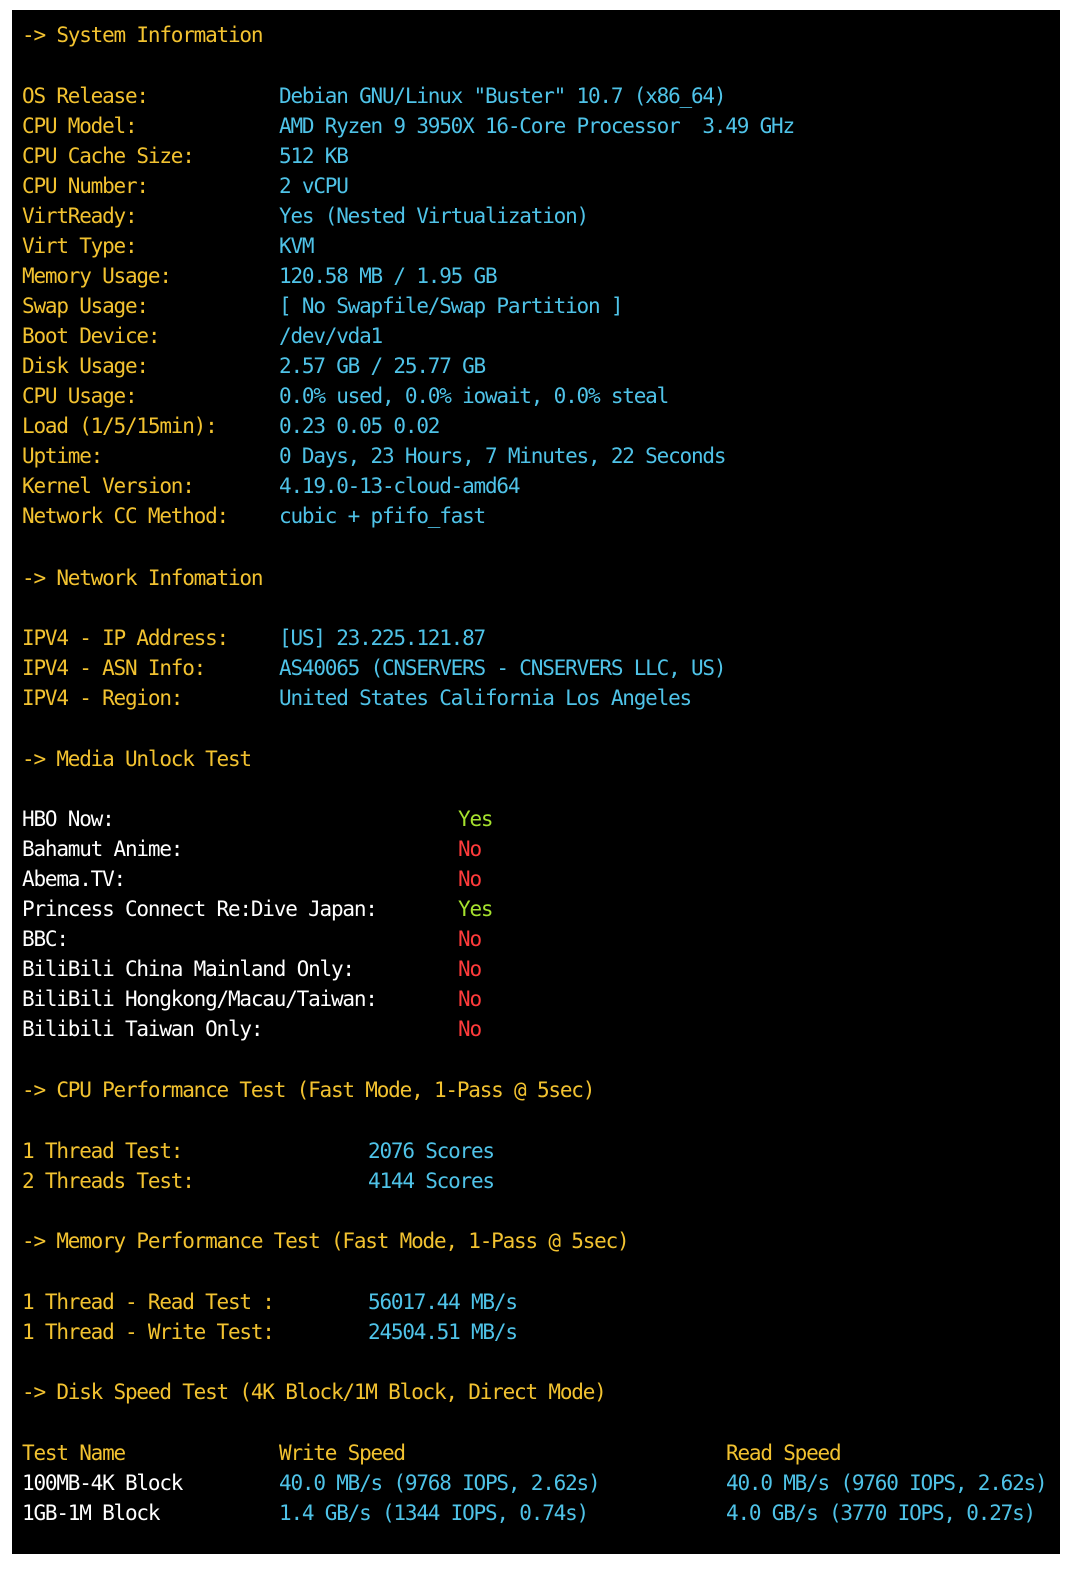  Describe the element at coordinates (485, 698) in the screenshot. I see `network-value: United States California Los Angeles` at that location.